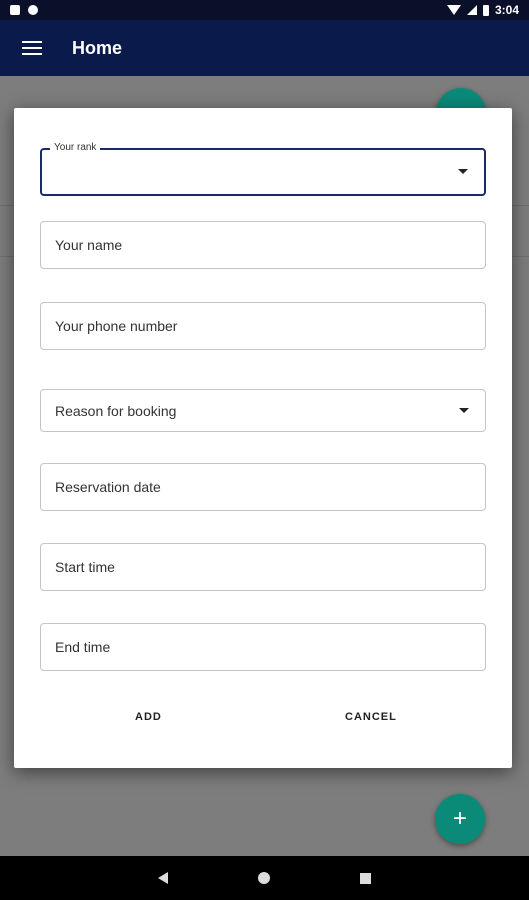 Image resolution: width=529 pixels, height=900 pixels. Describe the element at coordinates (97, 47) in the screenshot. I see `page-title: Home` at that location.